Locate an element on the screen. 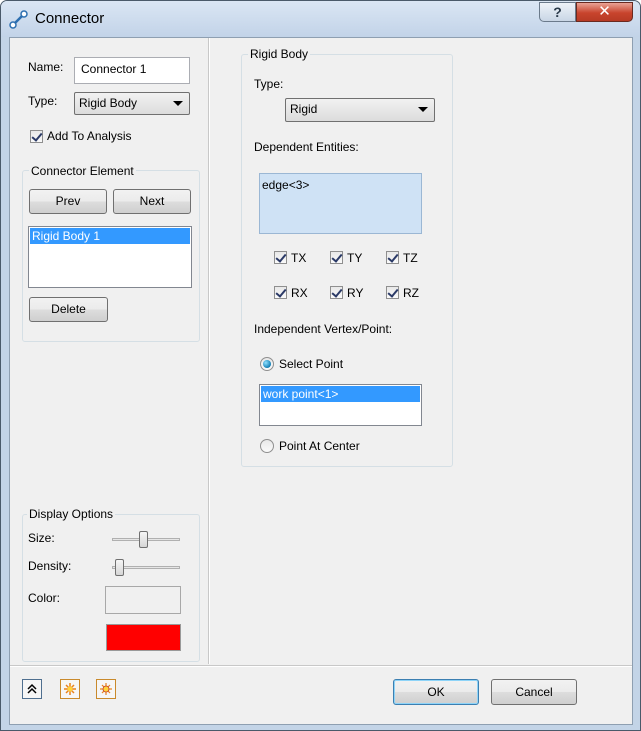 The image size is (641, 731). size-label: Size: is located at coordinates (41, 538).